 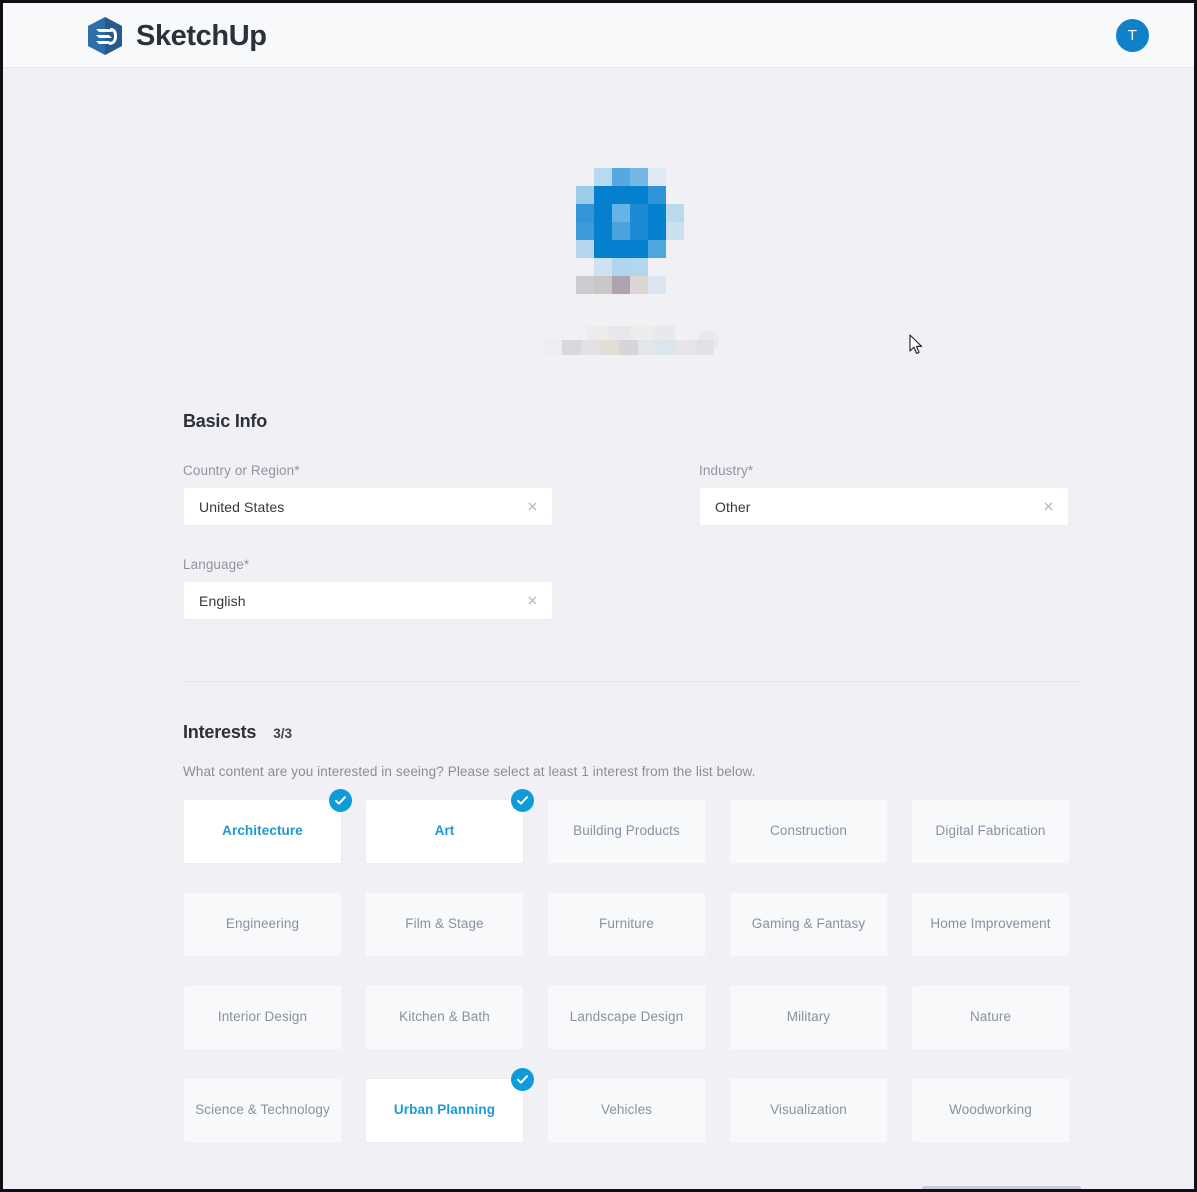 I want to click on language-select: English ✕, so click(x=368, y=600).